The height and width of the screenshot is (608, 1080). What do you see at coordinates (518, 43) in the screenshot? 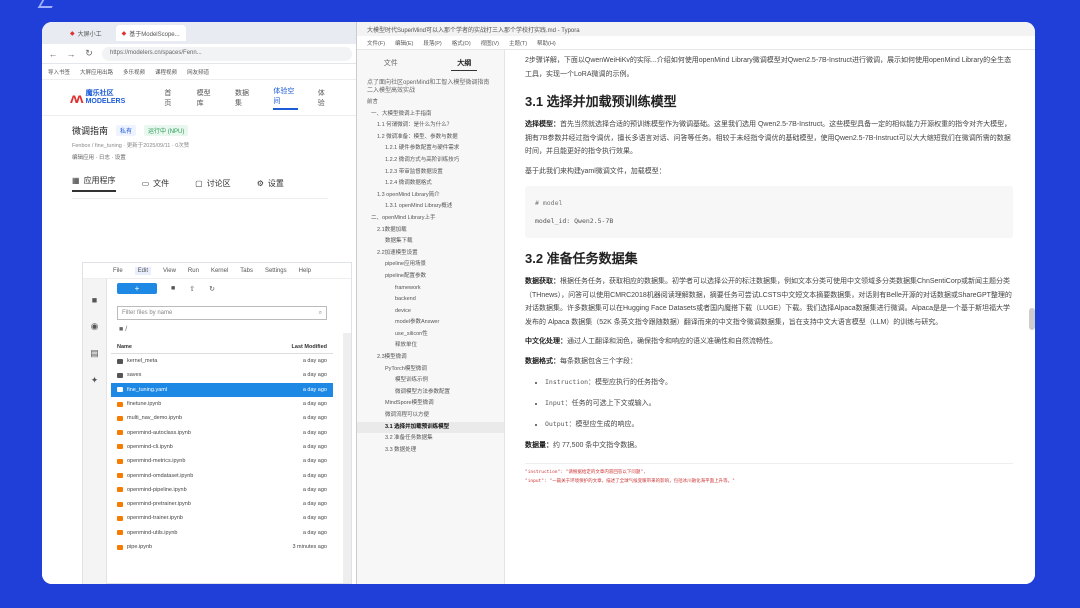
I see `menu-theme: 主题(T)` at bounding box center [518, 43].